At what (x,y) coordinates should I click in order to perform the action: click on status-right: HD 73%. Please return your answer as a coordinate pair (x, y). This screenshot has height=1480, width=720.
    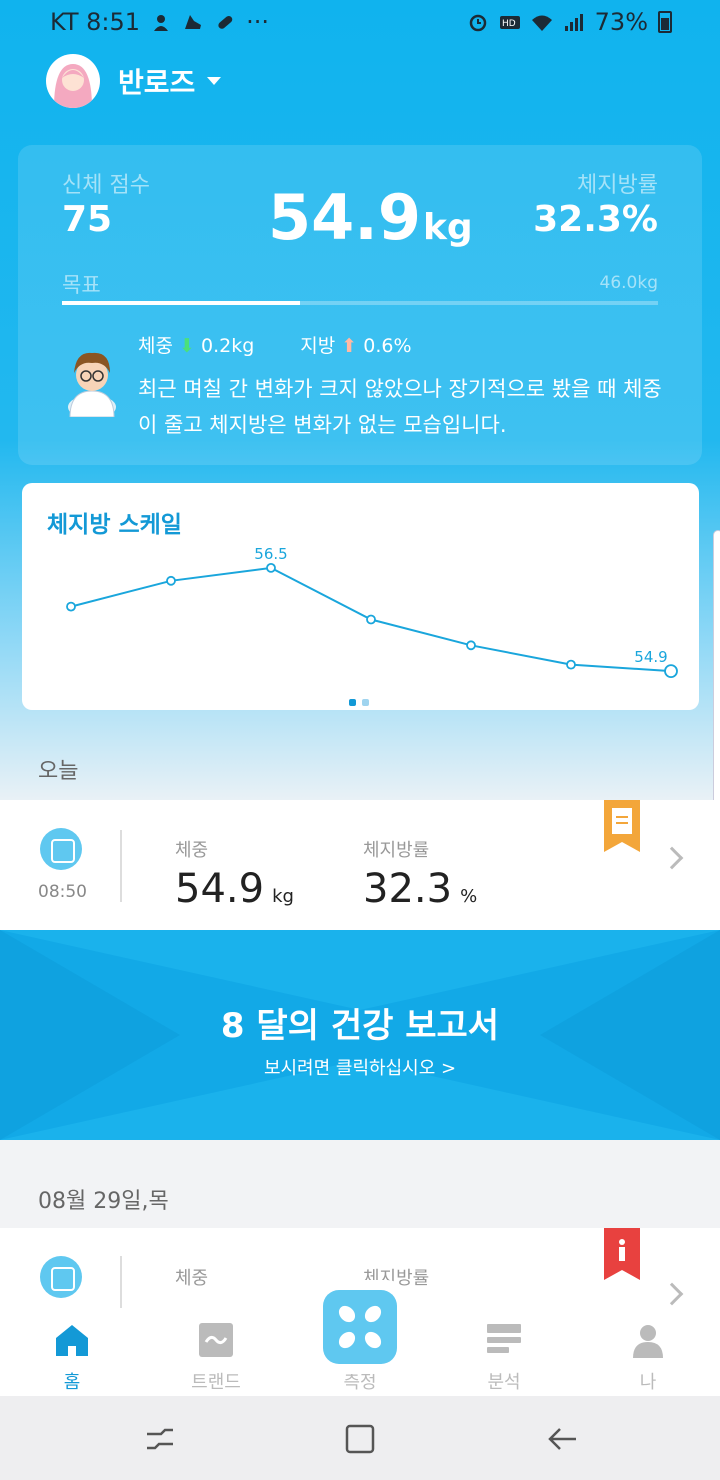
    Looking at the image, I should click on (569, 22).